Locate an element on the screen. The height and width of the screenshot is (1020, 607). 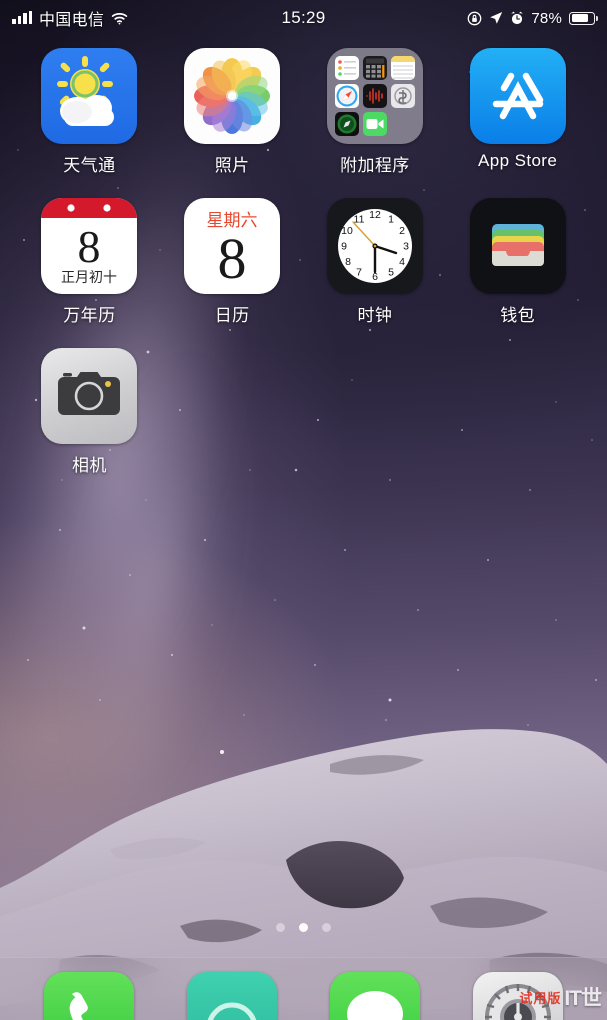
alarm-clock-icon is located at coordinates (517, 18).